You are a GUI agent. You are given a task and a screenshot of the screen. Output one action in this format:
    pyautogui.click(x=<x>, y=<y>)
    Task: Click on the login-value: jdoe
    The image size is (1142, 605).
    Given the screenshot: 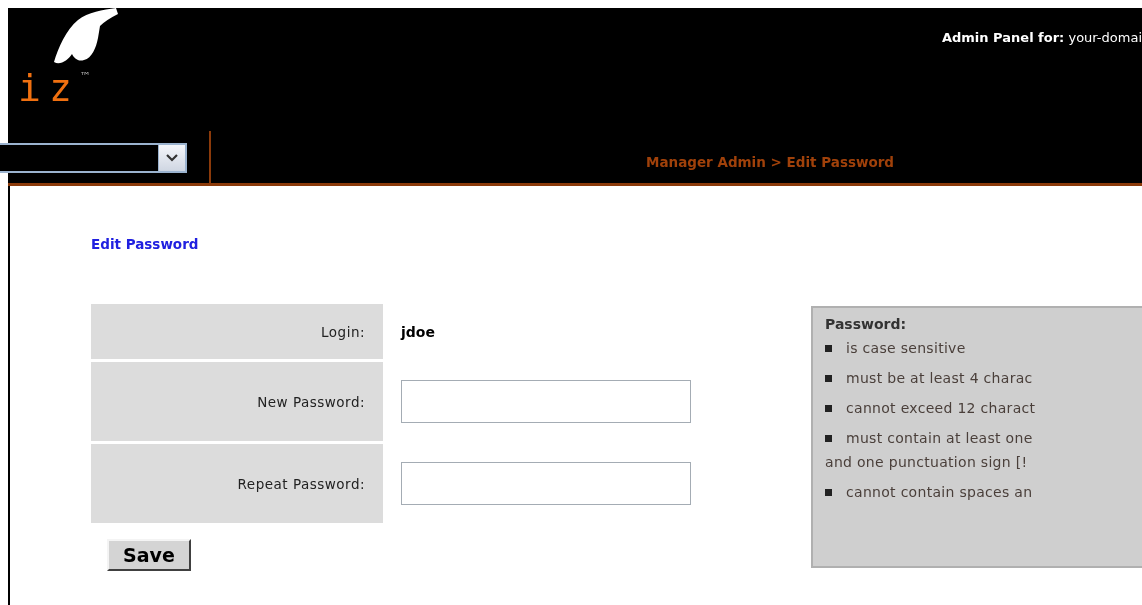 What is the action you would take?
    pyautogui.click(x=418, y=331)
    